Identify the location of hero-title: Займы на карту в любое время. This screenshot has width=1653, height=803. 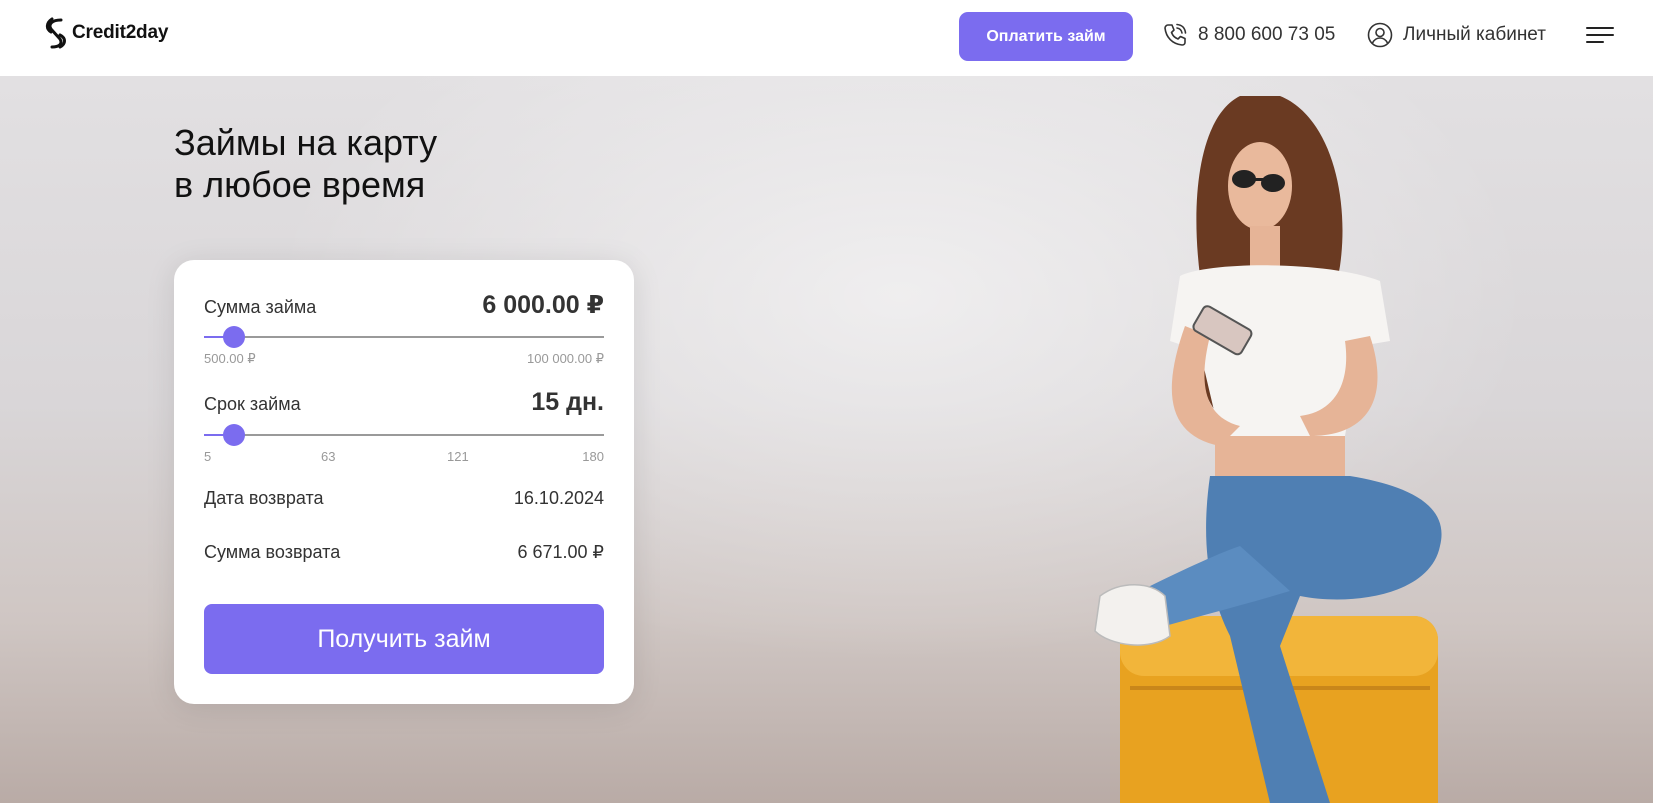
(305, 164).